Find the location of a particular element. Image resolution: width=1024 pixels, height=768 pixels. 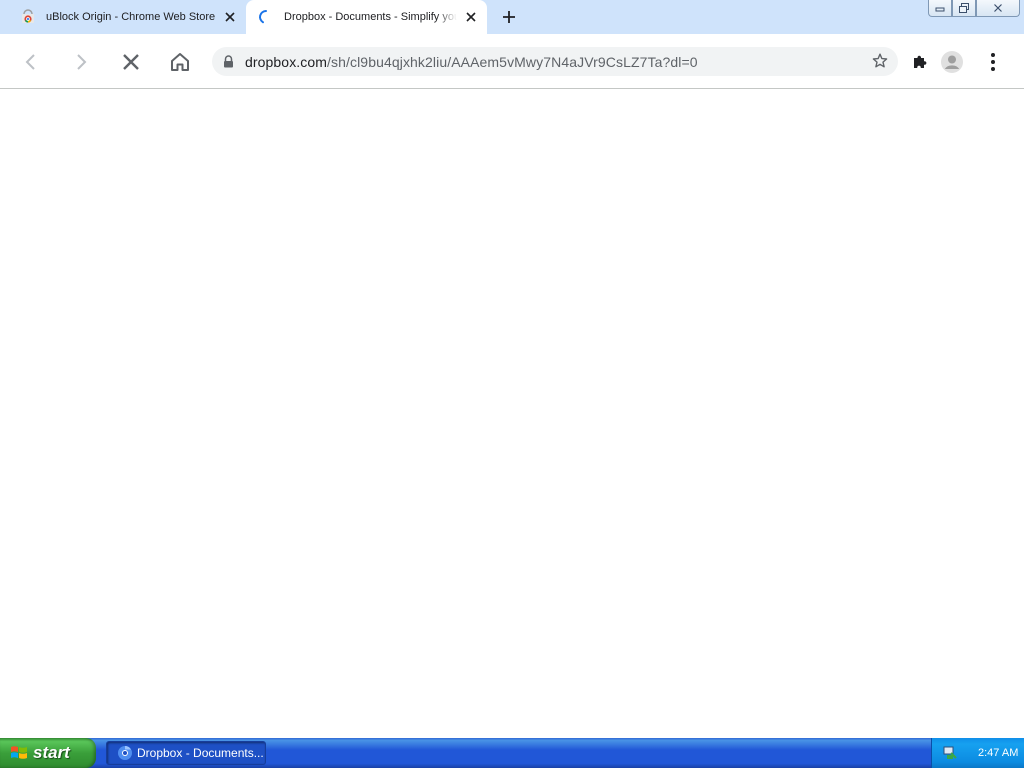

home-button is located at coordinates (180, 62).